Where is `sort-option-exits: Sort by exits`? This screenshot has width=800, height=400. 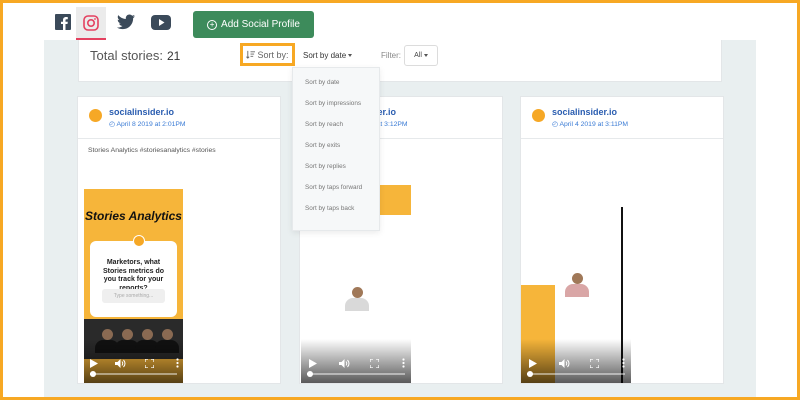
sort-option-exits: Sort by exits is located at coordinates (336, 149).